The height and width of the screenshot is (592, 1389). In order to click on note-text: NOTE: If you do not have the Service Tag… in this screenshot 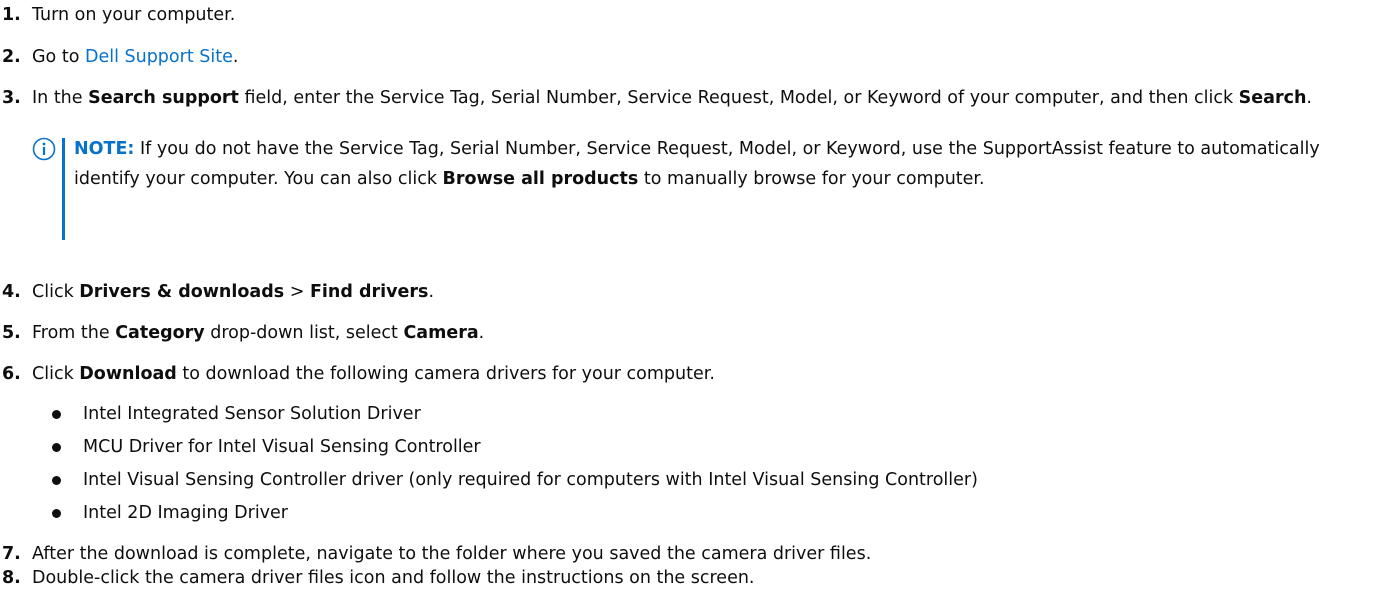, I will do `click(729, 164)`.